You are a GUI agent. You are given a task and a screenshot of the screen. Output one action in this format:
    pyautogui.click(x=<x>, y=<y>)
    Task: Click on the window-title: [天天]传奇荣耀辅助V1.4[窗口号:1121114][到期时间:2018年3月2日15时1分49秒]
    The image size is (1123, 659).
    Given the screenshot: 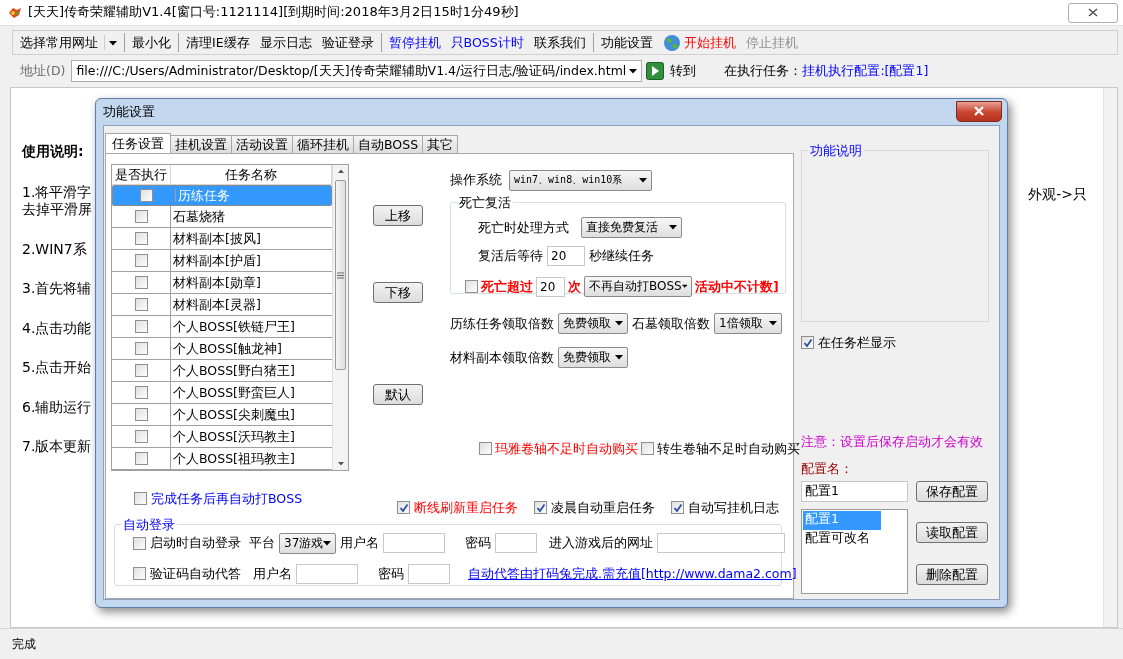 What is the action you would take?
    pyautogui.click(x=273, y=12)
    